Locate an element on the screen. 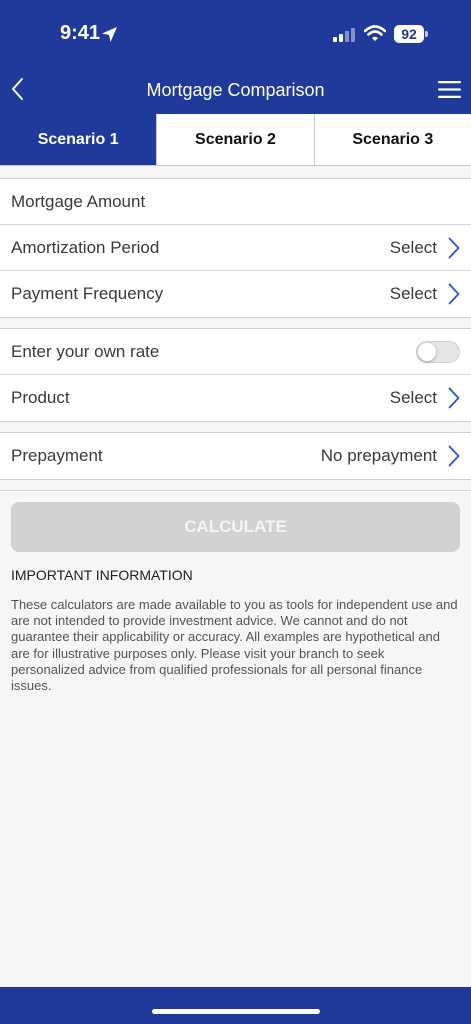 The image size is (471, 1024). payment-frequency-value: Select is located at coordinates (413, 293).